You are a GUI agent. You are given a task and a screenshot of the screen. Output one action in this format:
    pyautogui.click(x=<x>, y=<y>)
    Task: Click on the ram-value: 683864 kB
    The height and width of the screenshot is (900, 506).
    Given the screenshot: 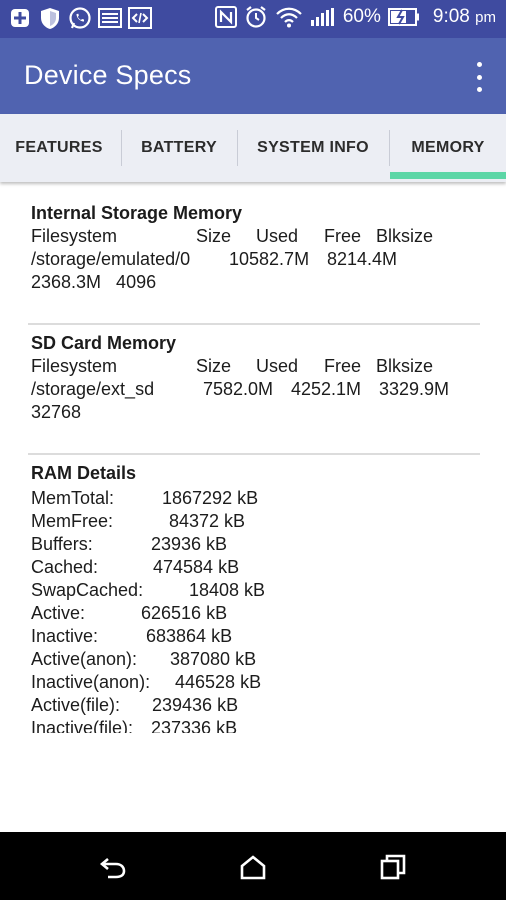 What is the action you would take?
    pyautogui.click(x=189, y=636)
    